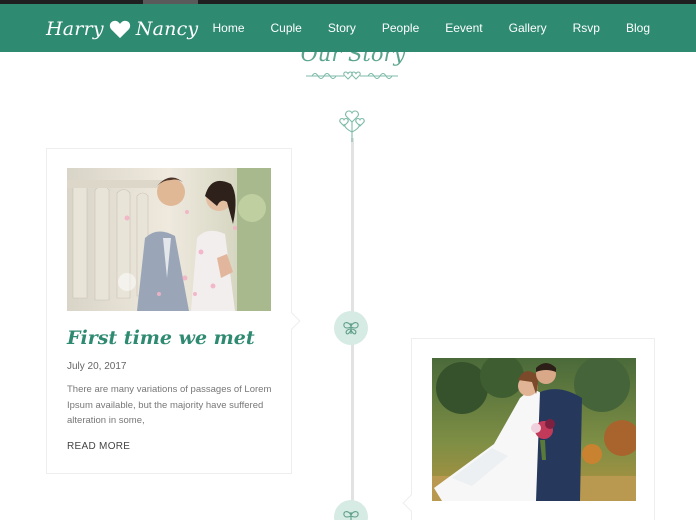  Describe the element at coordinates (161, 338) in the screenshot. I see `story-title: First time we met` at that location.